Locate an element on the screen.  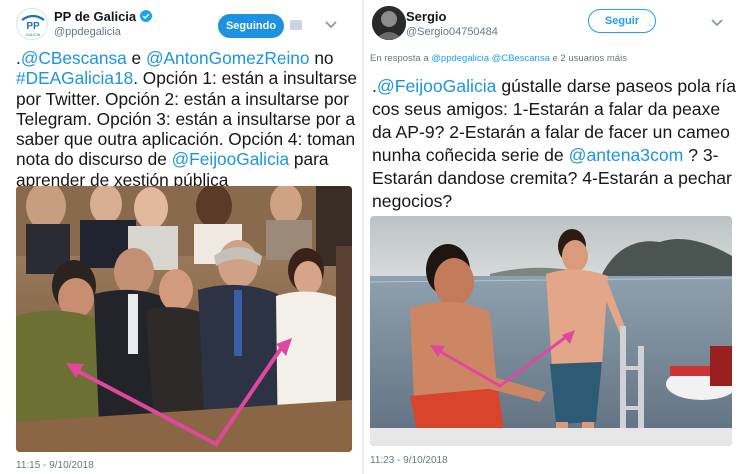
dm-icon is located at coordinates (296, 25).